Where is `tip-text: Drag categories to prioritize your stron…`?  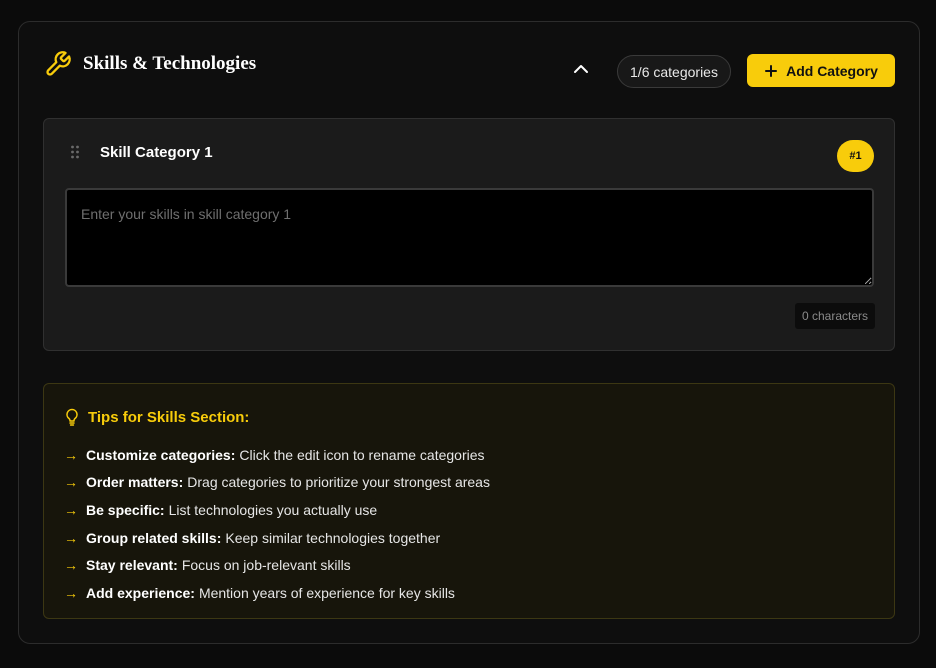 tip-text: Drag categories to prioritize your stron… is located at coordinates (338, 482).